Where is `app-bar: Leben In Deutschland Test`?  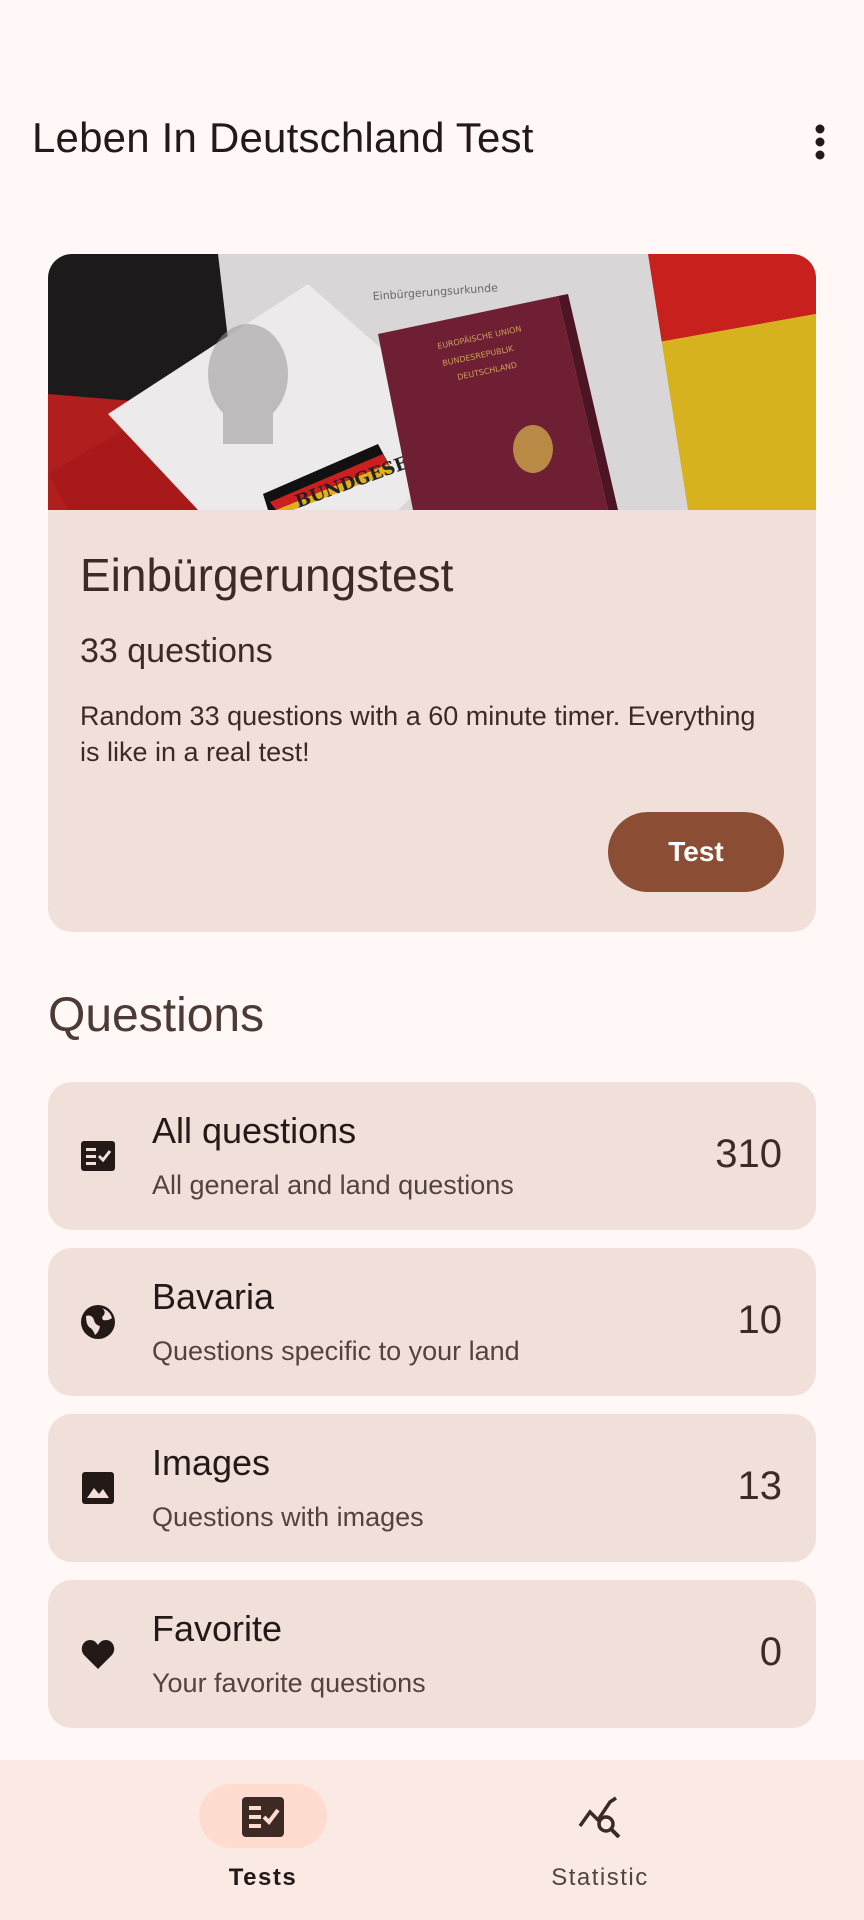 app-bar: Leben In Deutschland Test is located at coordinates (432, 143).